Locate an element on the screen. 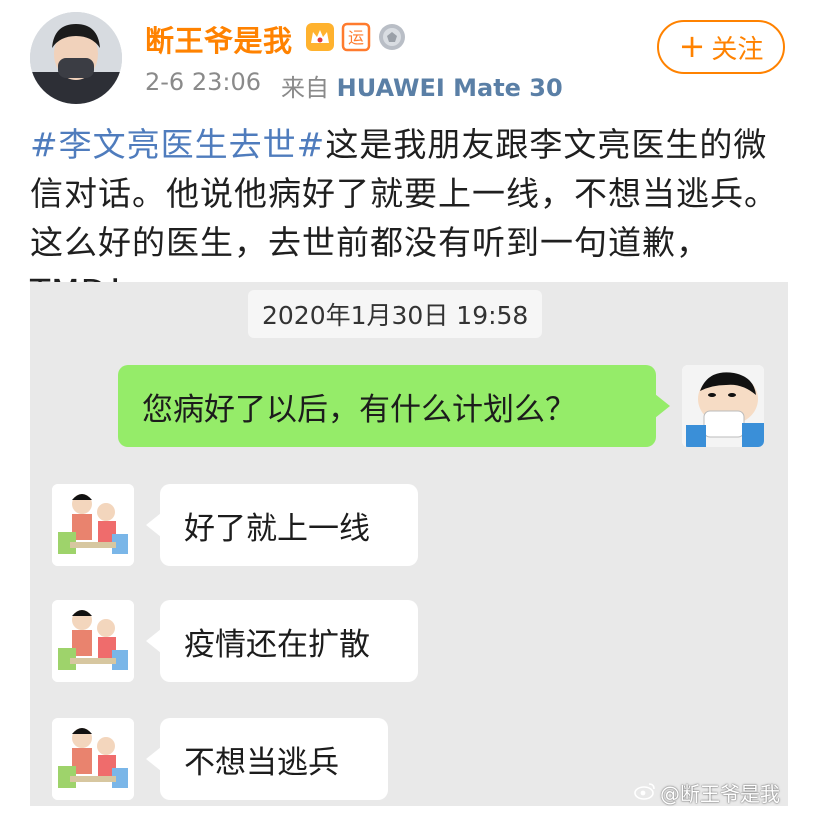 Image resolution: width=816 pixels, height=837 pixels. username: 断王爷是我 is located at coordinates (219, 39).